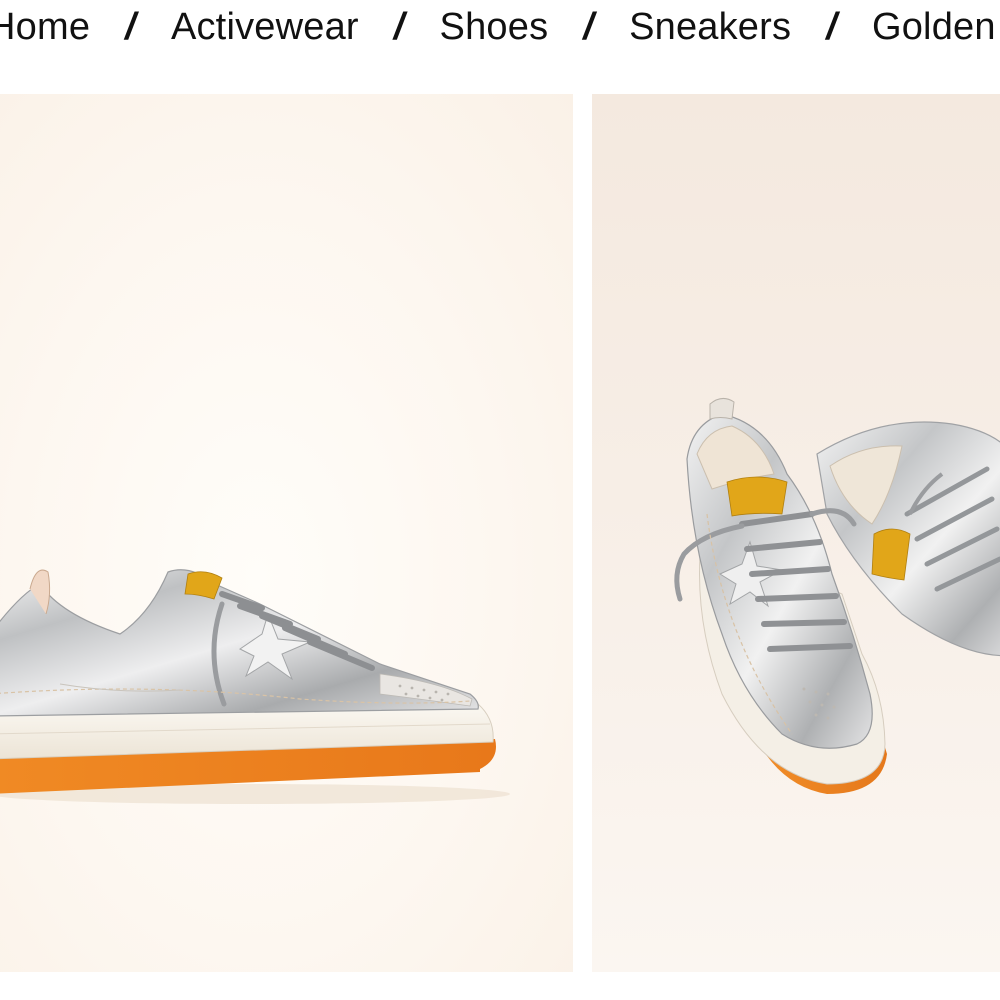  What do you see at coordinates (45, 27) in the screenshot?
I see `breadcrumb-home: Home` at bounding box center [45, 27].